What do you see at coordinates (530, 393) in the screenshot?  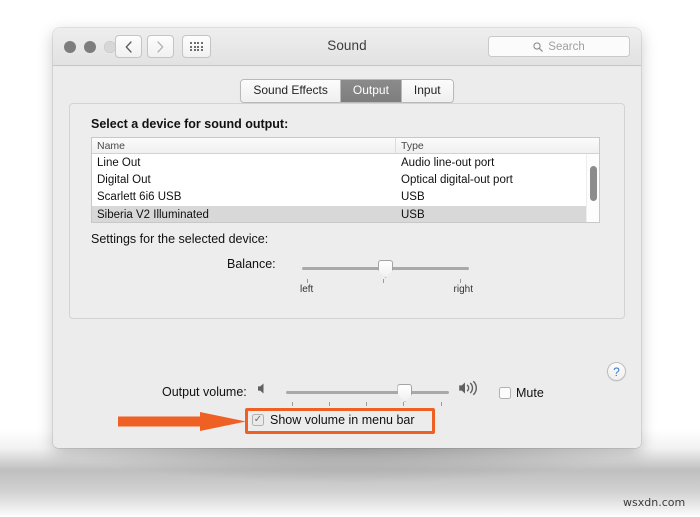 I see `mute-label: Mute` at bounding box center [530, 393].